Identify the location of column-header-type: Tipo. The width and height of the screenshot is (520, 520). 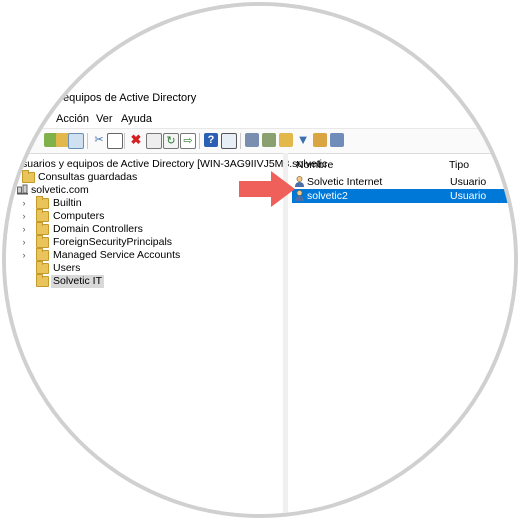
(459, 165).